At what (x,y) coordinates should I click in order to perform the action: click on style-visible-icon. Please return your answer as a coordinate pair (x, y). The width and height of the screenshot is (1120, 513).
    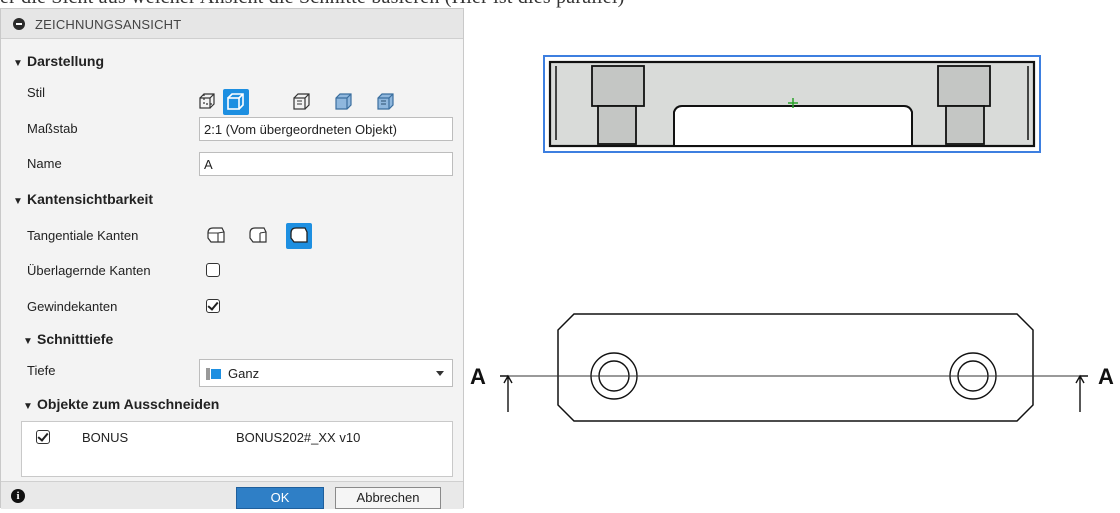
    Looking at the image, I should click on (236, 102).